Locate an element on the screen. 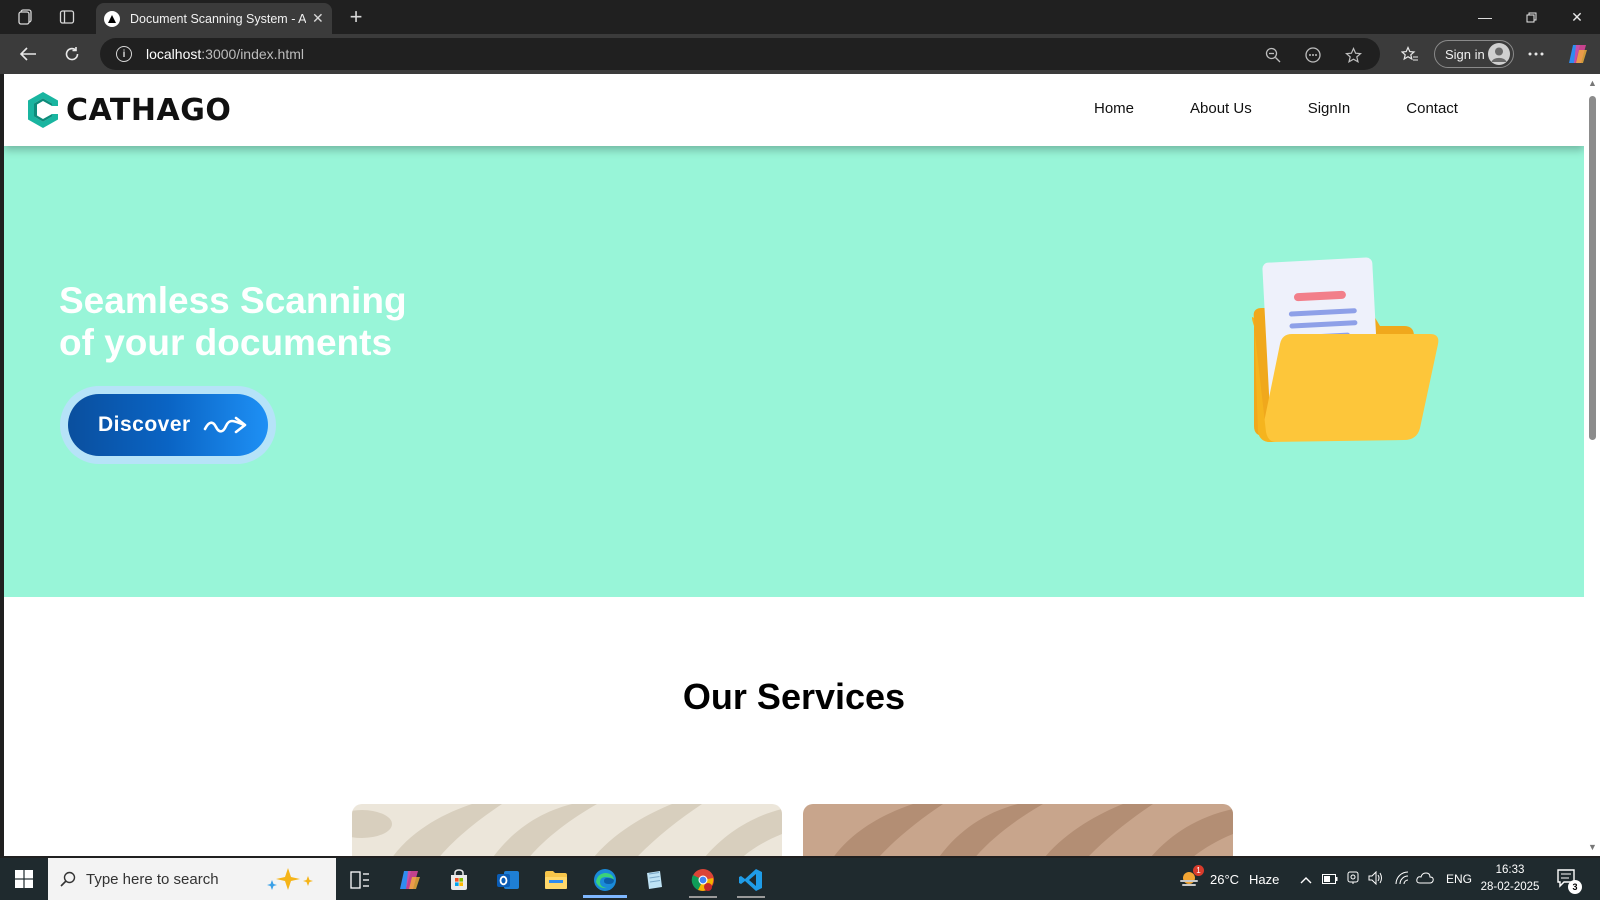  zoom-out-icon is located at coordinates (1273, 55).